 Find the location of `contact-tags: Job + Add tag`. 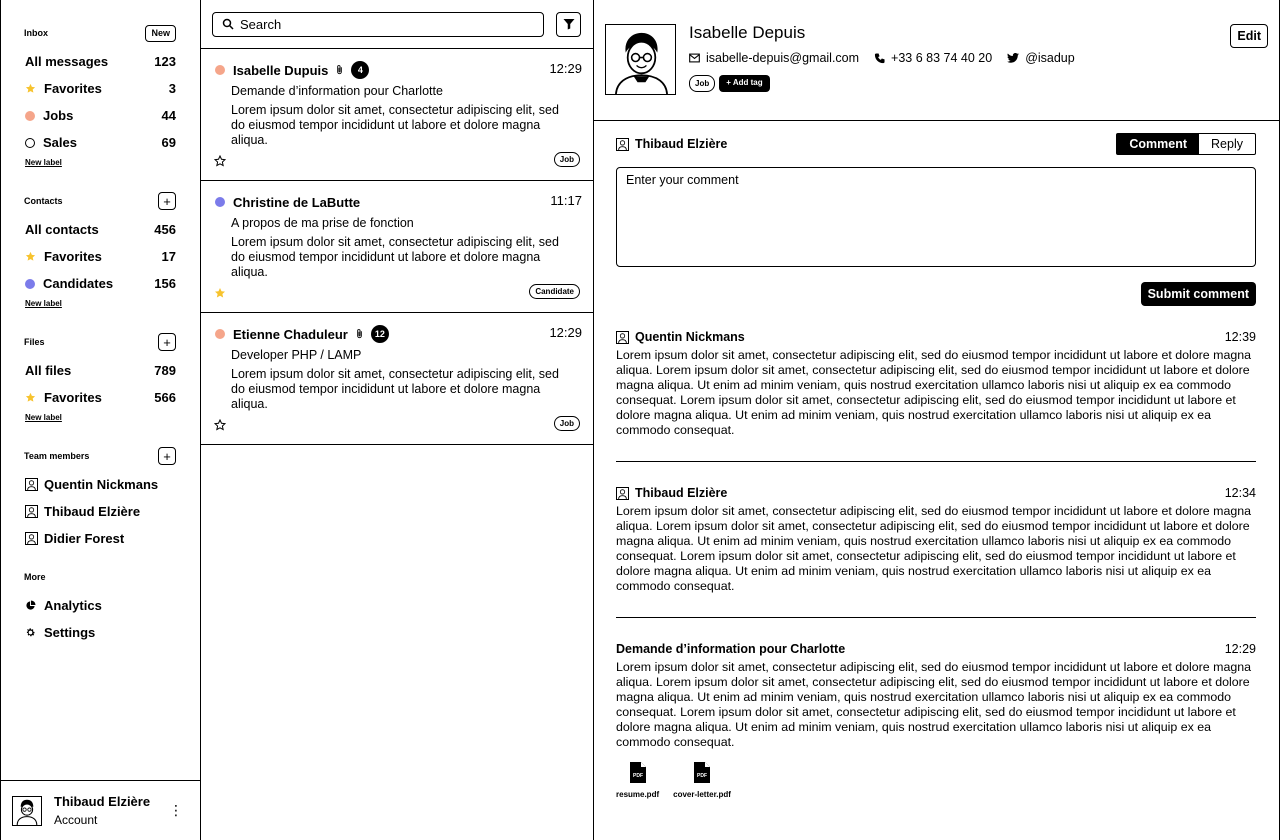

contact-tags: Job + Add tag is located at coordinates (729, 83).